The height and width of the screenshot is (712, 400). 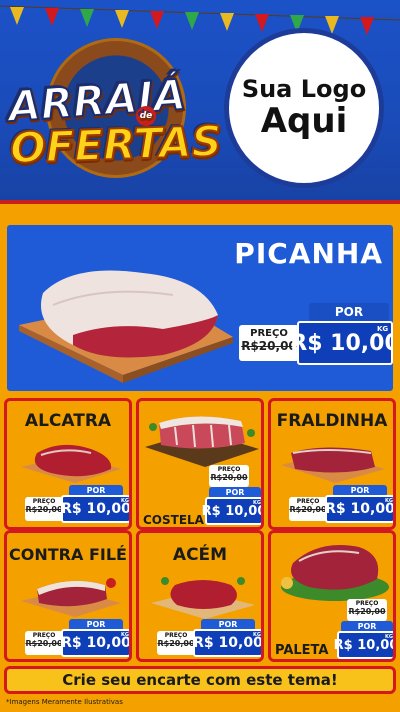 What do you see at coordinates (304, 89) in the screenshot?
I see `logo-line1: Sua Logo` at bounding box center [304, 89].